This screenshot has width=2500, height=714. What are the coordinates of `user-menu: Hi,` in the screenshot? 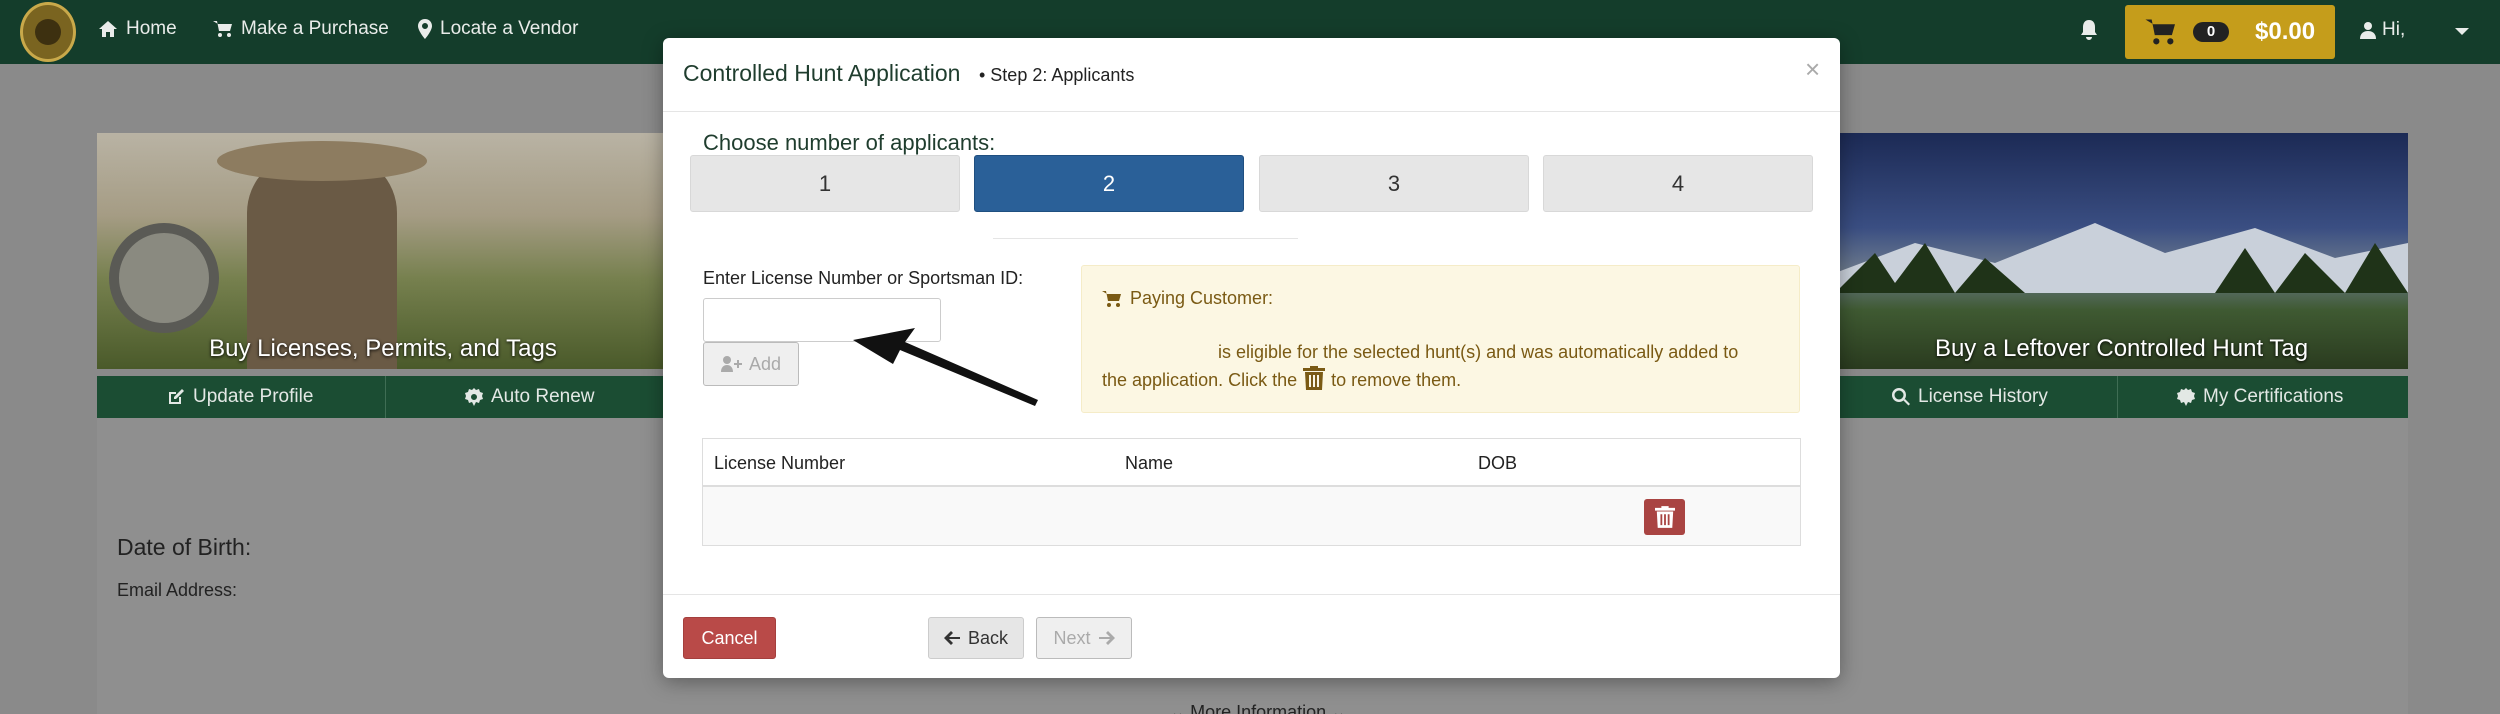 It's located at (2382, 30).